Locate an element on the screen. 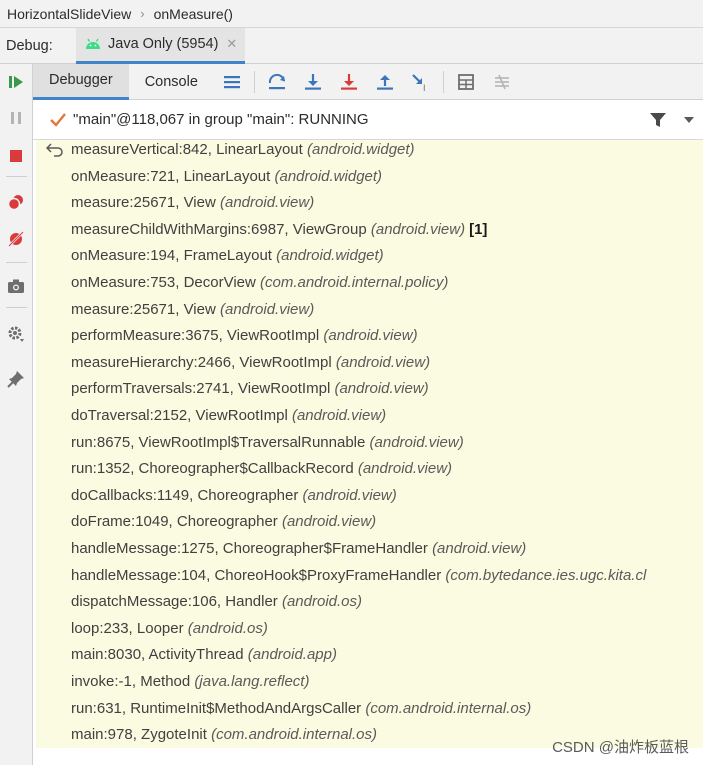 This screenshot has height=765, width=703. stack-frame: loop:233, Looper (android.os) is located at coordinates (369, 632).